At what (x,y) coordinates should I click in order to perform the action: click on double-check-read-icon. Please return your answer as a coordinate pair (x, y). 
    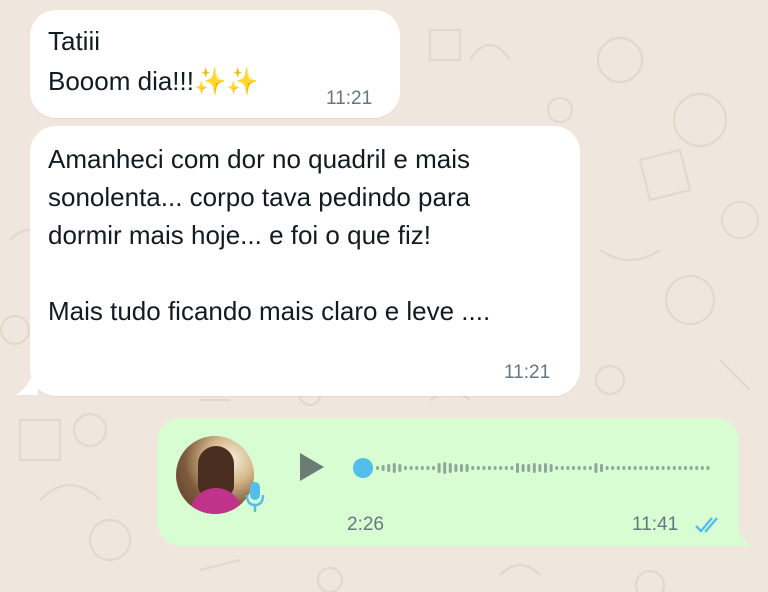
    Looking at the image, I should click on (706, 525).